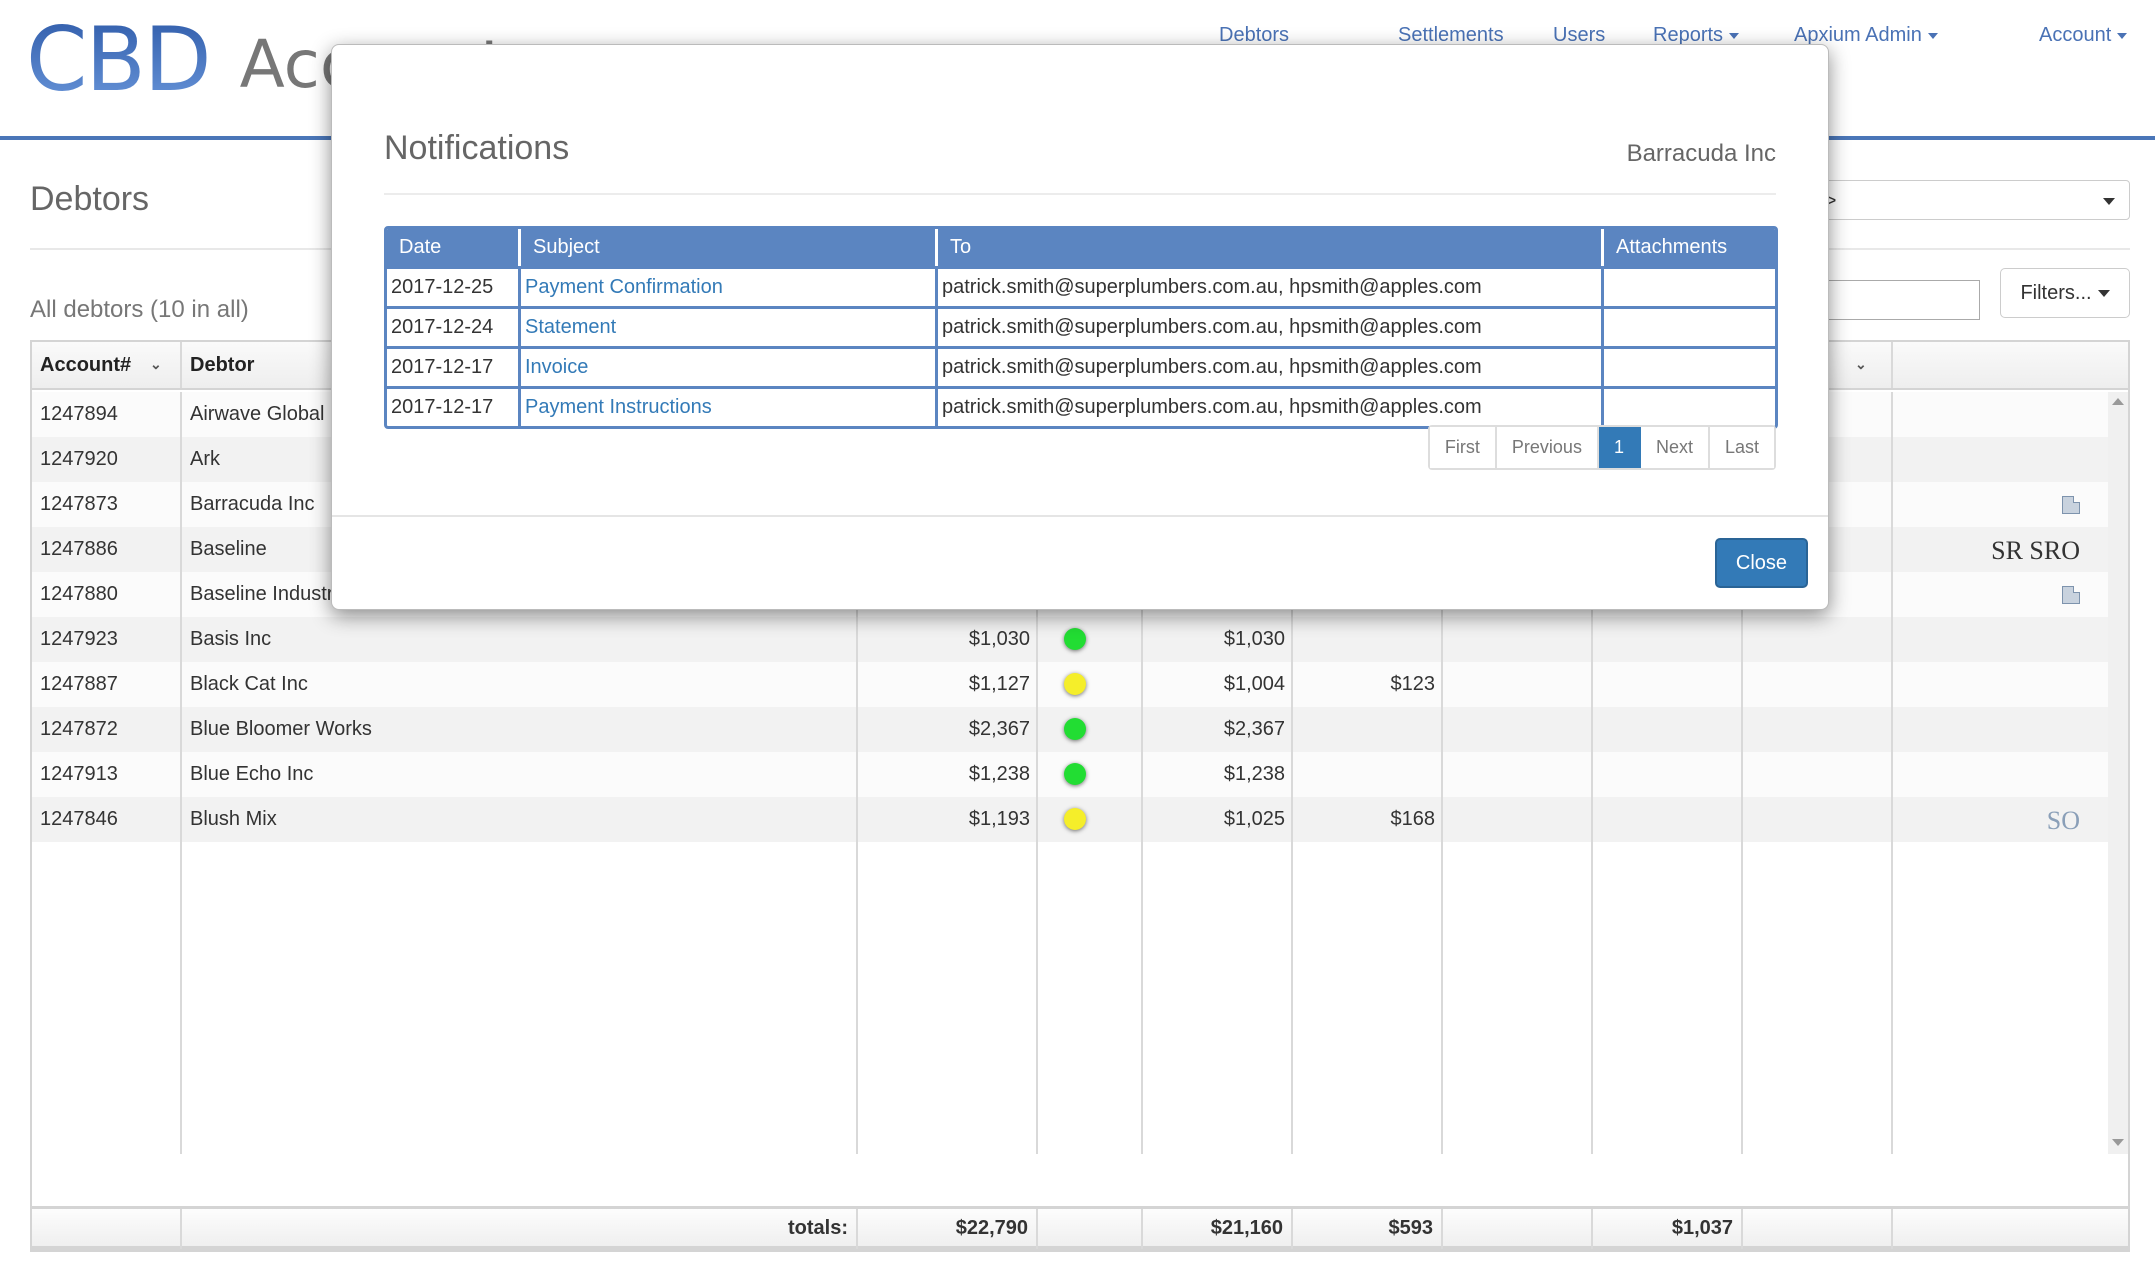 Image resolution: width=2155 pixels, height=1272 pixels. Describe the element at coordinates (1668, 1229) in the screenshot. I see `totals-cell: $1,037` at that location.